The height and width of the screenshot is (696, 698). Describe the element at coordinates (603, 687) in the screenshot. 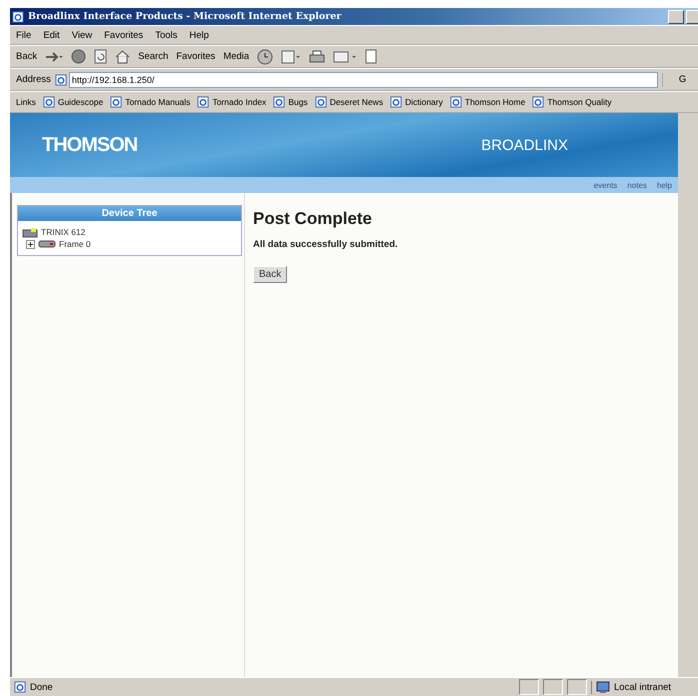

I see `network-icon` at that location.